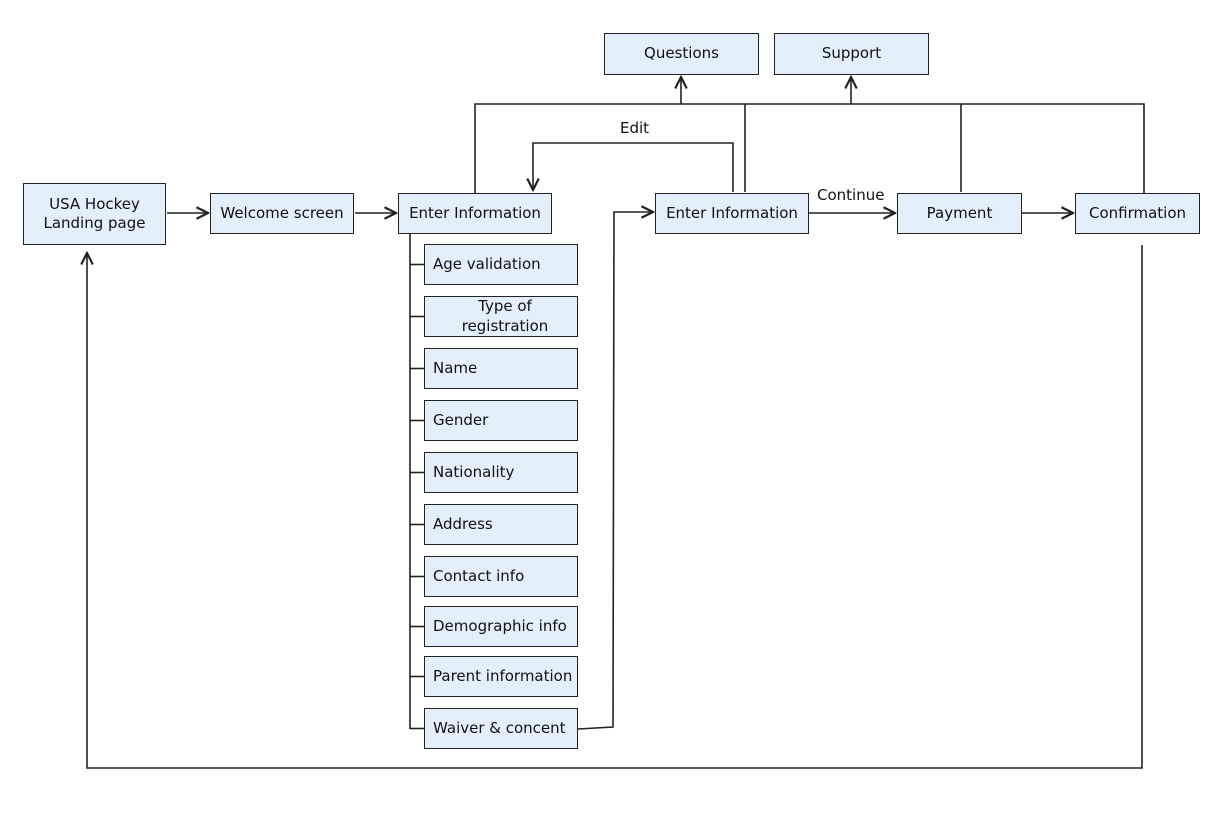 This screenshot has height=816, width=1222. Describe the element at coordinates (501, 264) in the screenshot. I see `sub-item: Age validation` at that location.